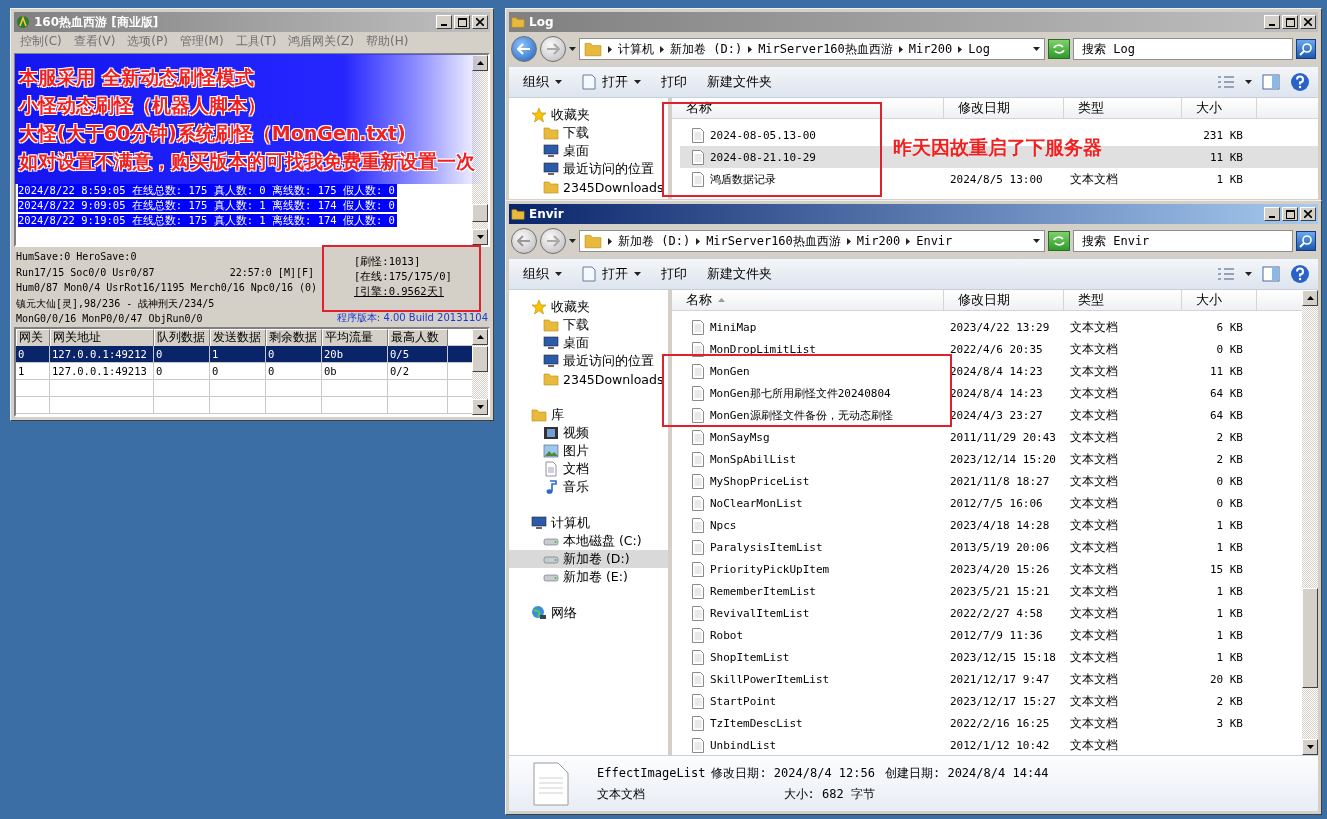 The image size is (1327, 819). Describe the element at coordinates (991, 679) in the screenshot. I see `file-row: SkillPowerItemList 2021/12/17 9:47 文本文档 20 KB` at that location.